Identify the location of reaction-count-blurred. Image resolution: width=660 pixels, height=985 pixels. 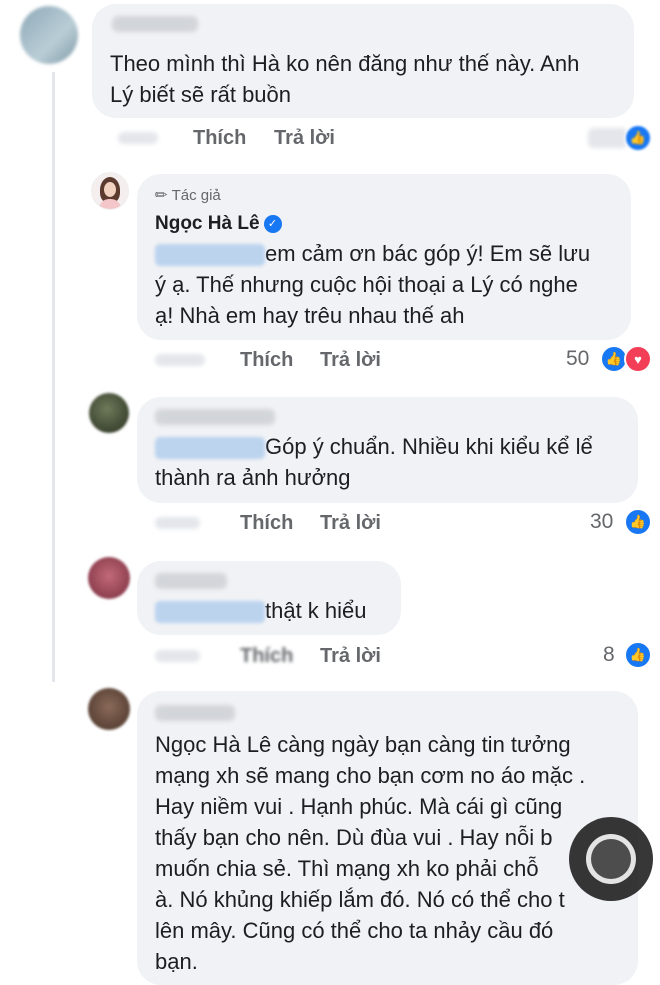
(608, 138).